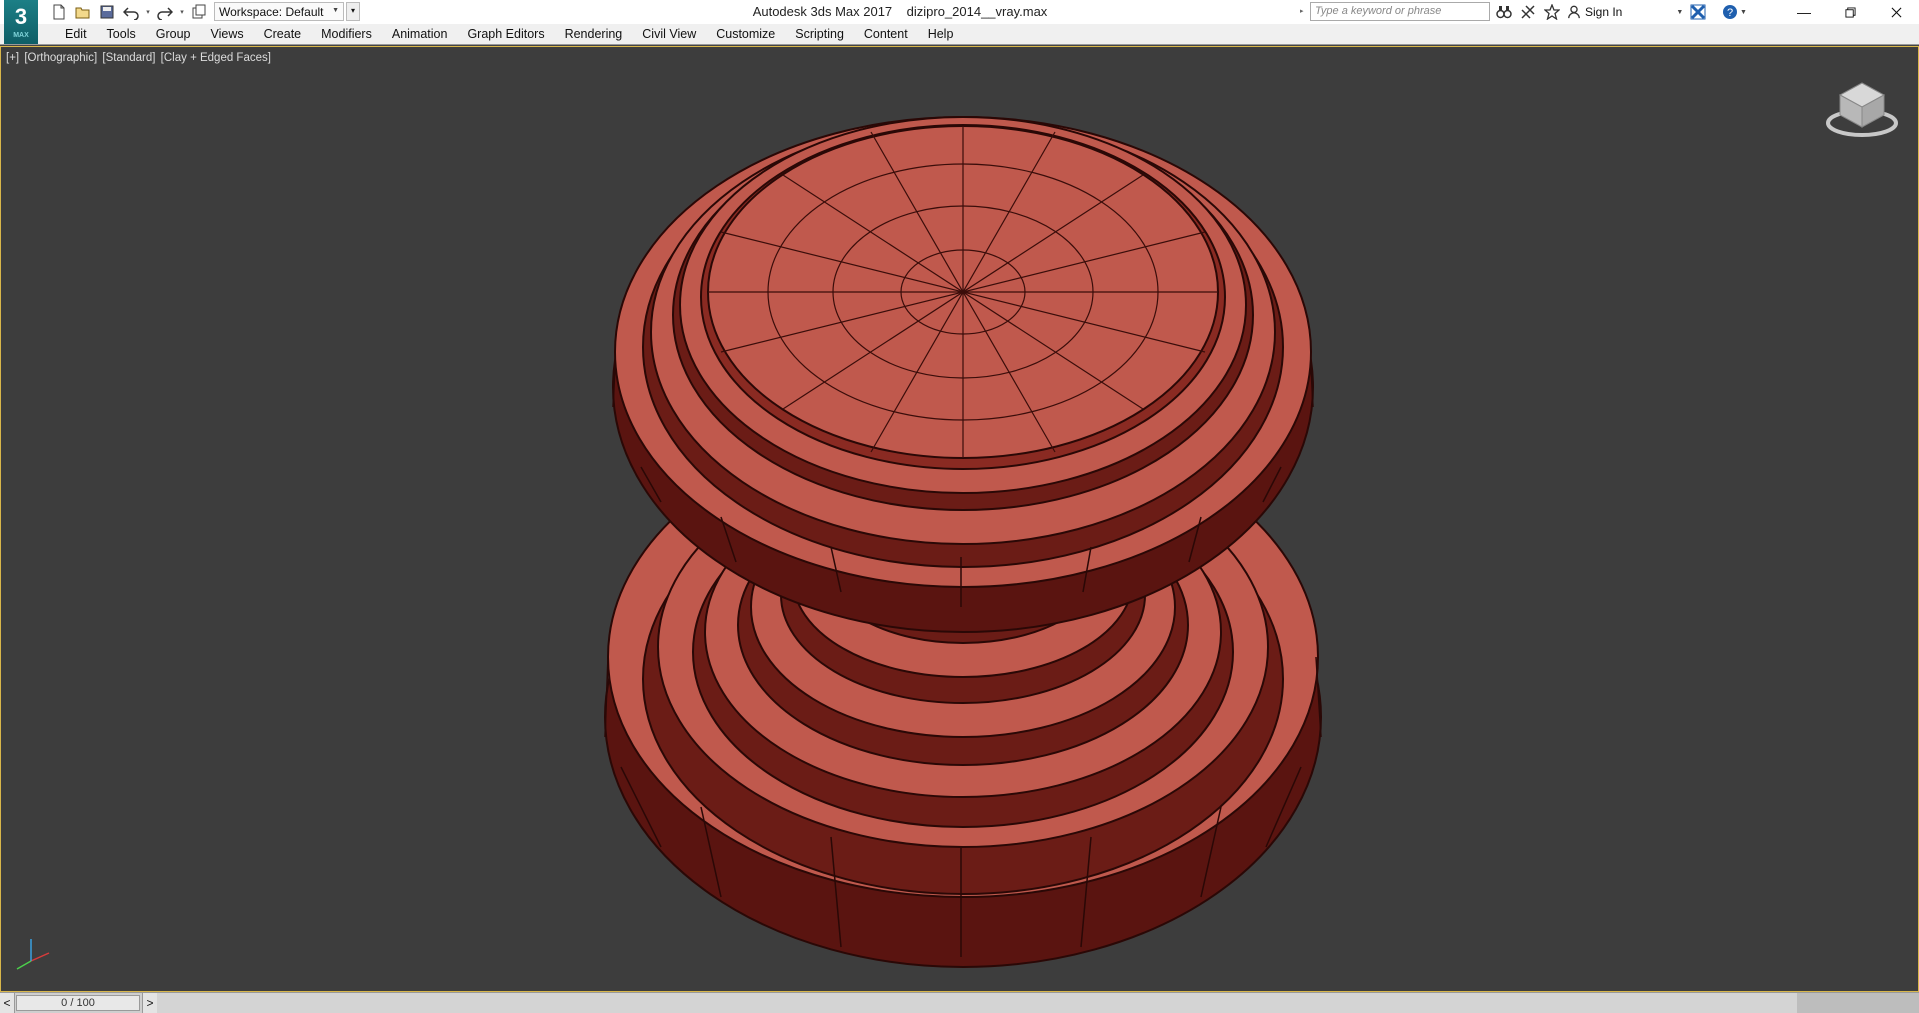 This screenshot has height=1013, width=1919. Describe the element at coordinates (819, 34) in the screenshot. I see `menu-scripting: Scripting` at that location.